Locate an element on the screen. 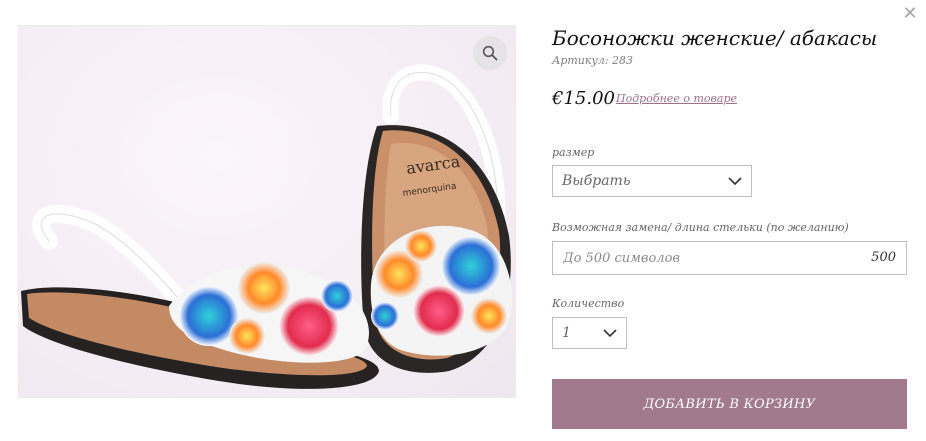 Image resolution: width=926 pixels, height=441 pixels. note-char-counter: 500 is located at coordinates (883, 257).